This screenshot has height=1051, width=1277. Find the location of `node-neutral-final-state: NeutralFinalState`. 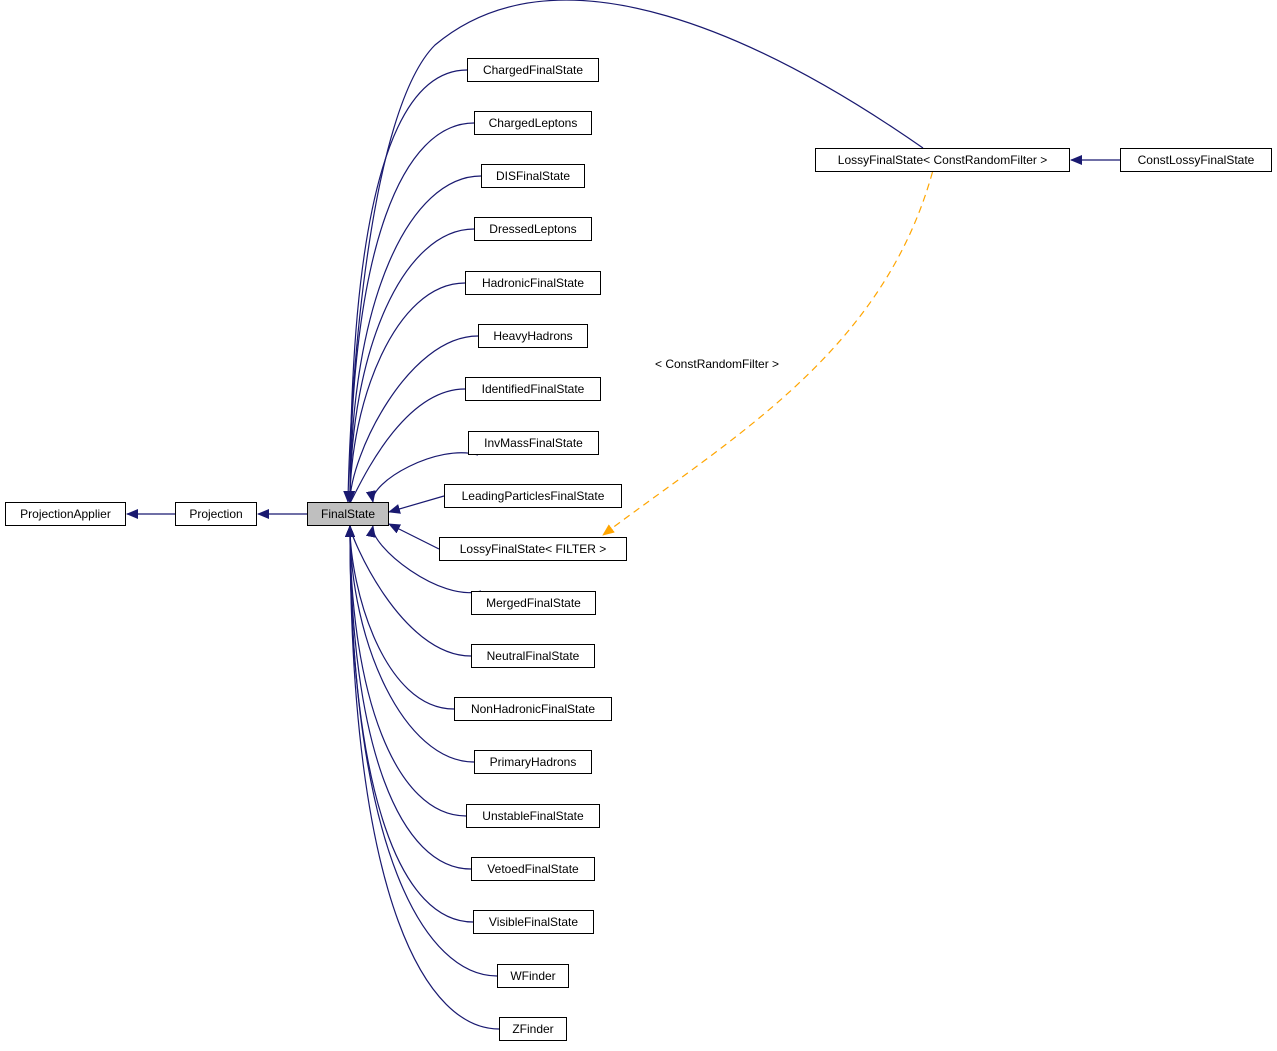

node-neutral-final-state: NeutralFinalState is located at coordinates (533, 656).